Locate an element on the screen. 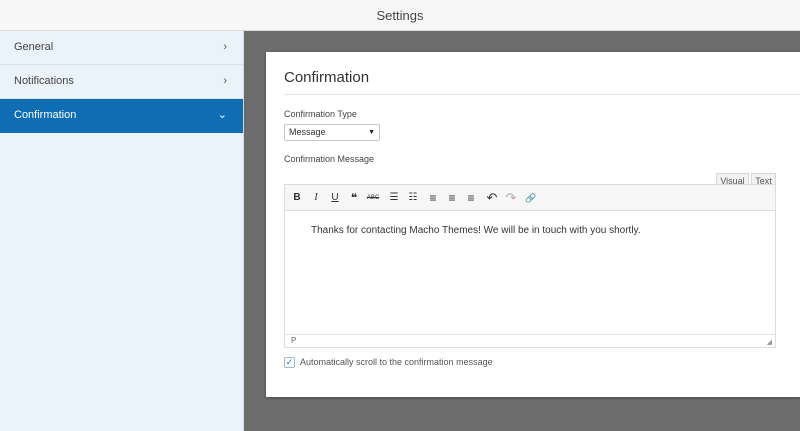  strikethrough-icon: ABC is located at coordinates (373, 198).